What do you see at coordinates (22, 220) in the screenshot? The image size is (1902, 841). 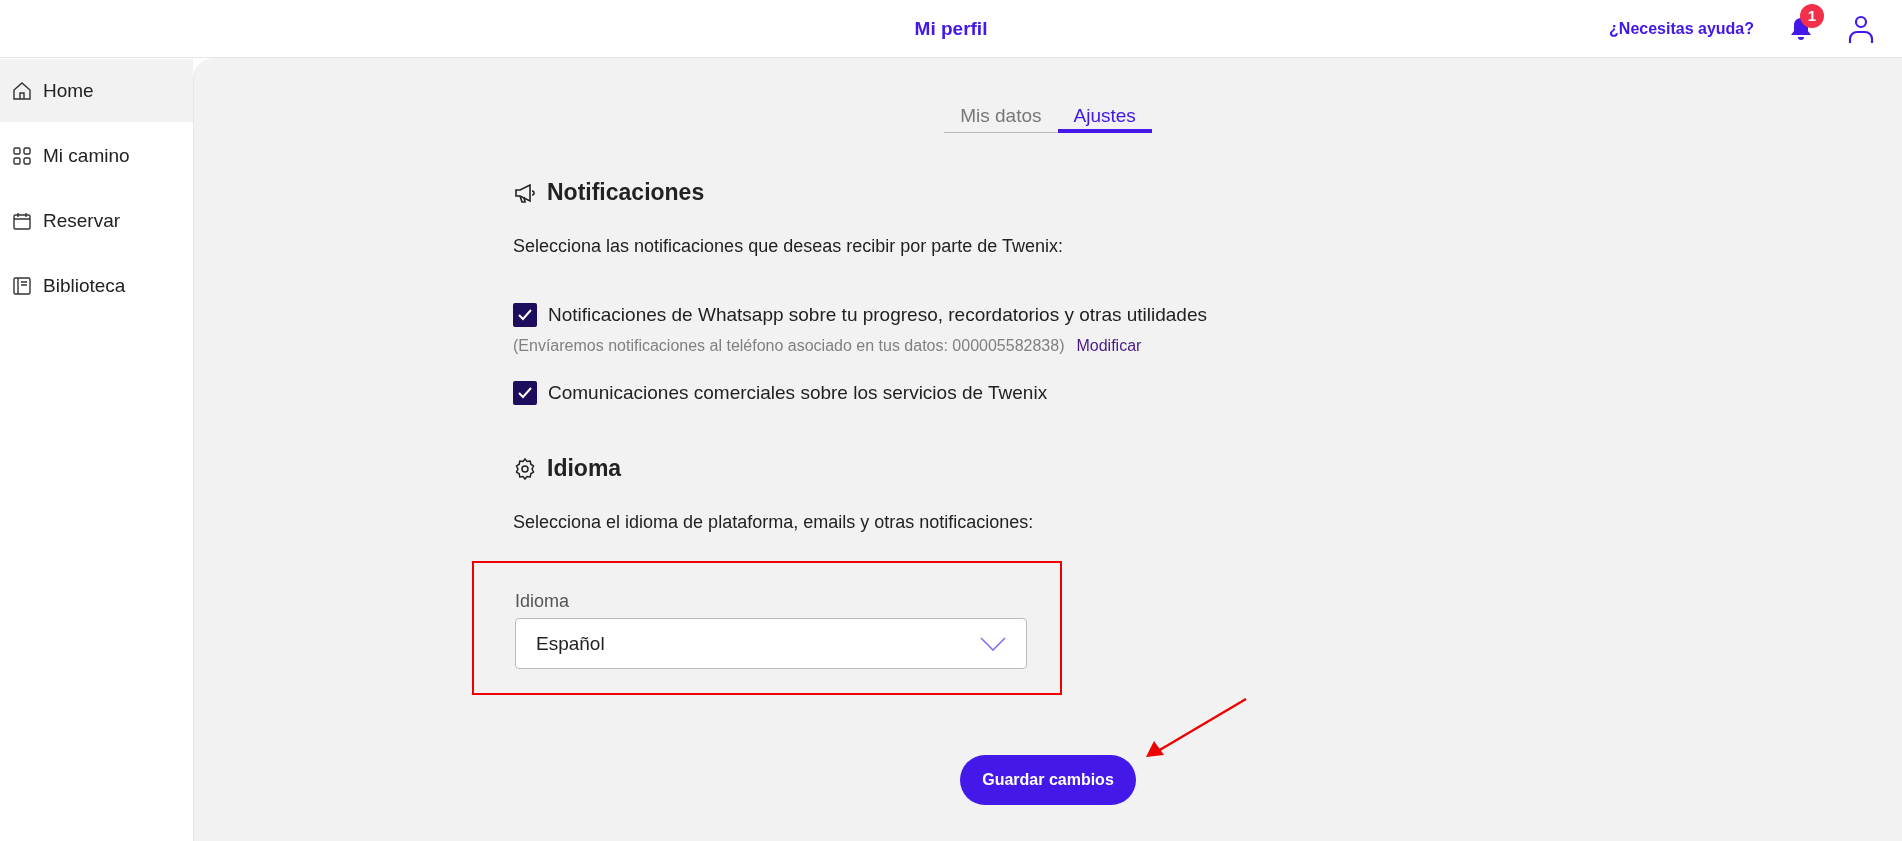 I see `calendar-icon` at bounding box center [22, 220].